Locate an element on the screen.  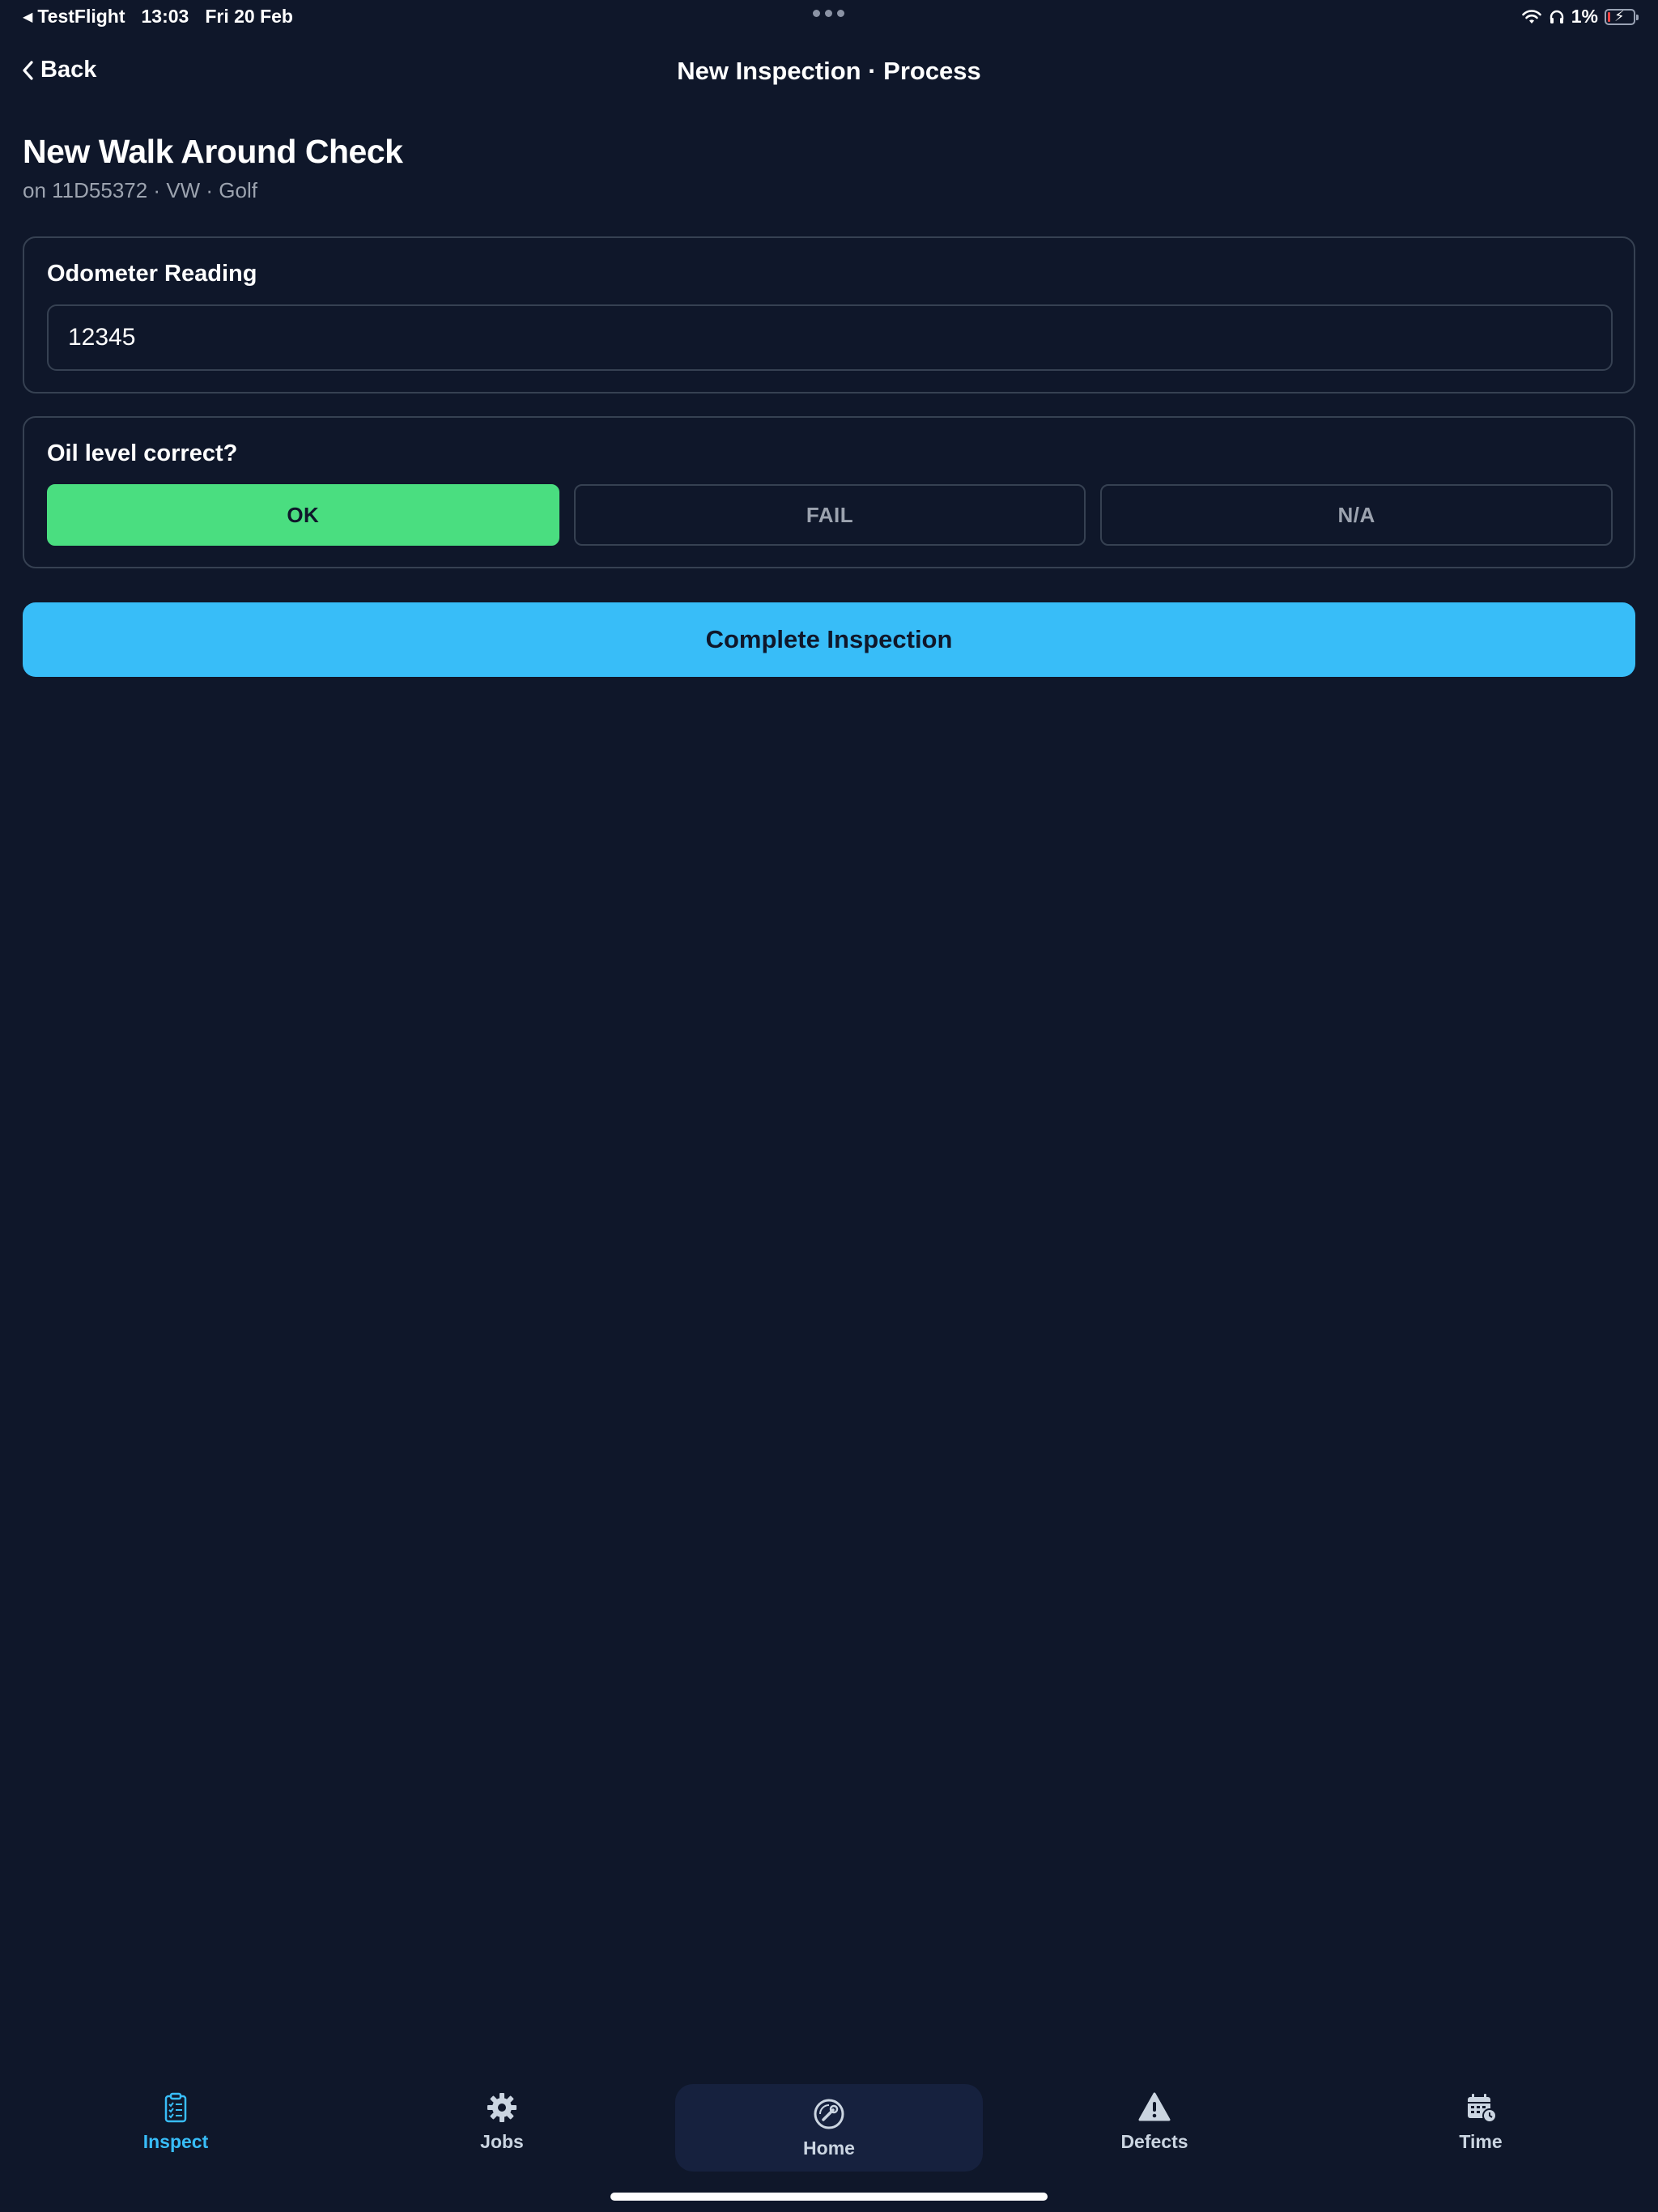
status-date: Fri 20 Feb is located at coordinates (249, 16).